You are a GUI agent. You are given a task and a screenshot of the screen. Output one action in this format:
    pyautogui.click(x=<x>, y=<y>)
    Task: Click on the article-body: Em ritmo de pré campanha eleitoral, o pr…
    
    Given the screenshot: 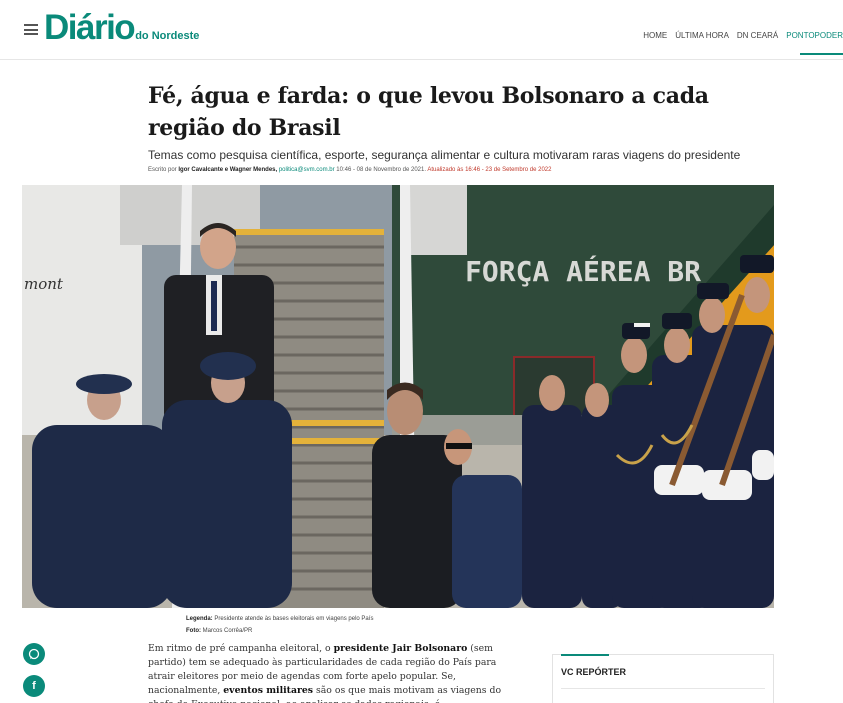 What is the action you would take?
    pyautogui.click(x=334, y=672)
    